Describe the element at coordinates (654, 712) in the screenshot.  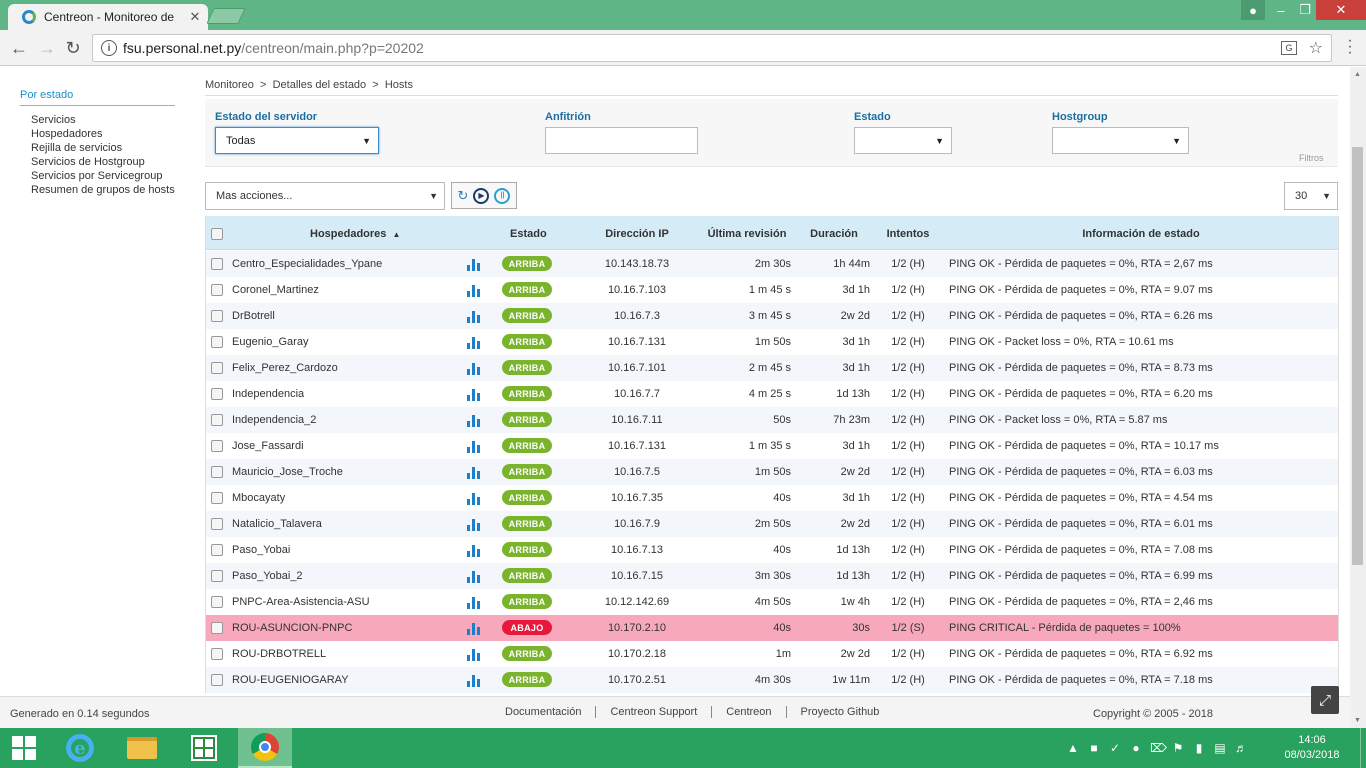
I see `footer-link-support: Centreon Support` at that location.